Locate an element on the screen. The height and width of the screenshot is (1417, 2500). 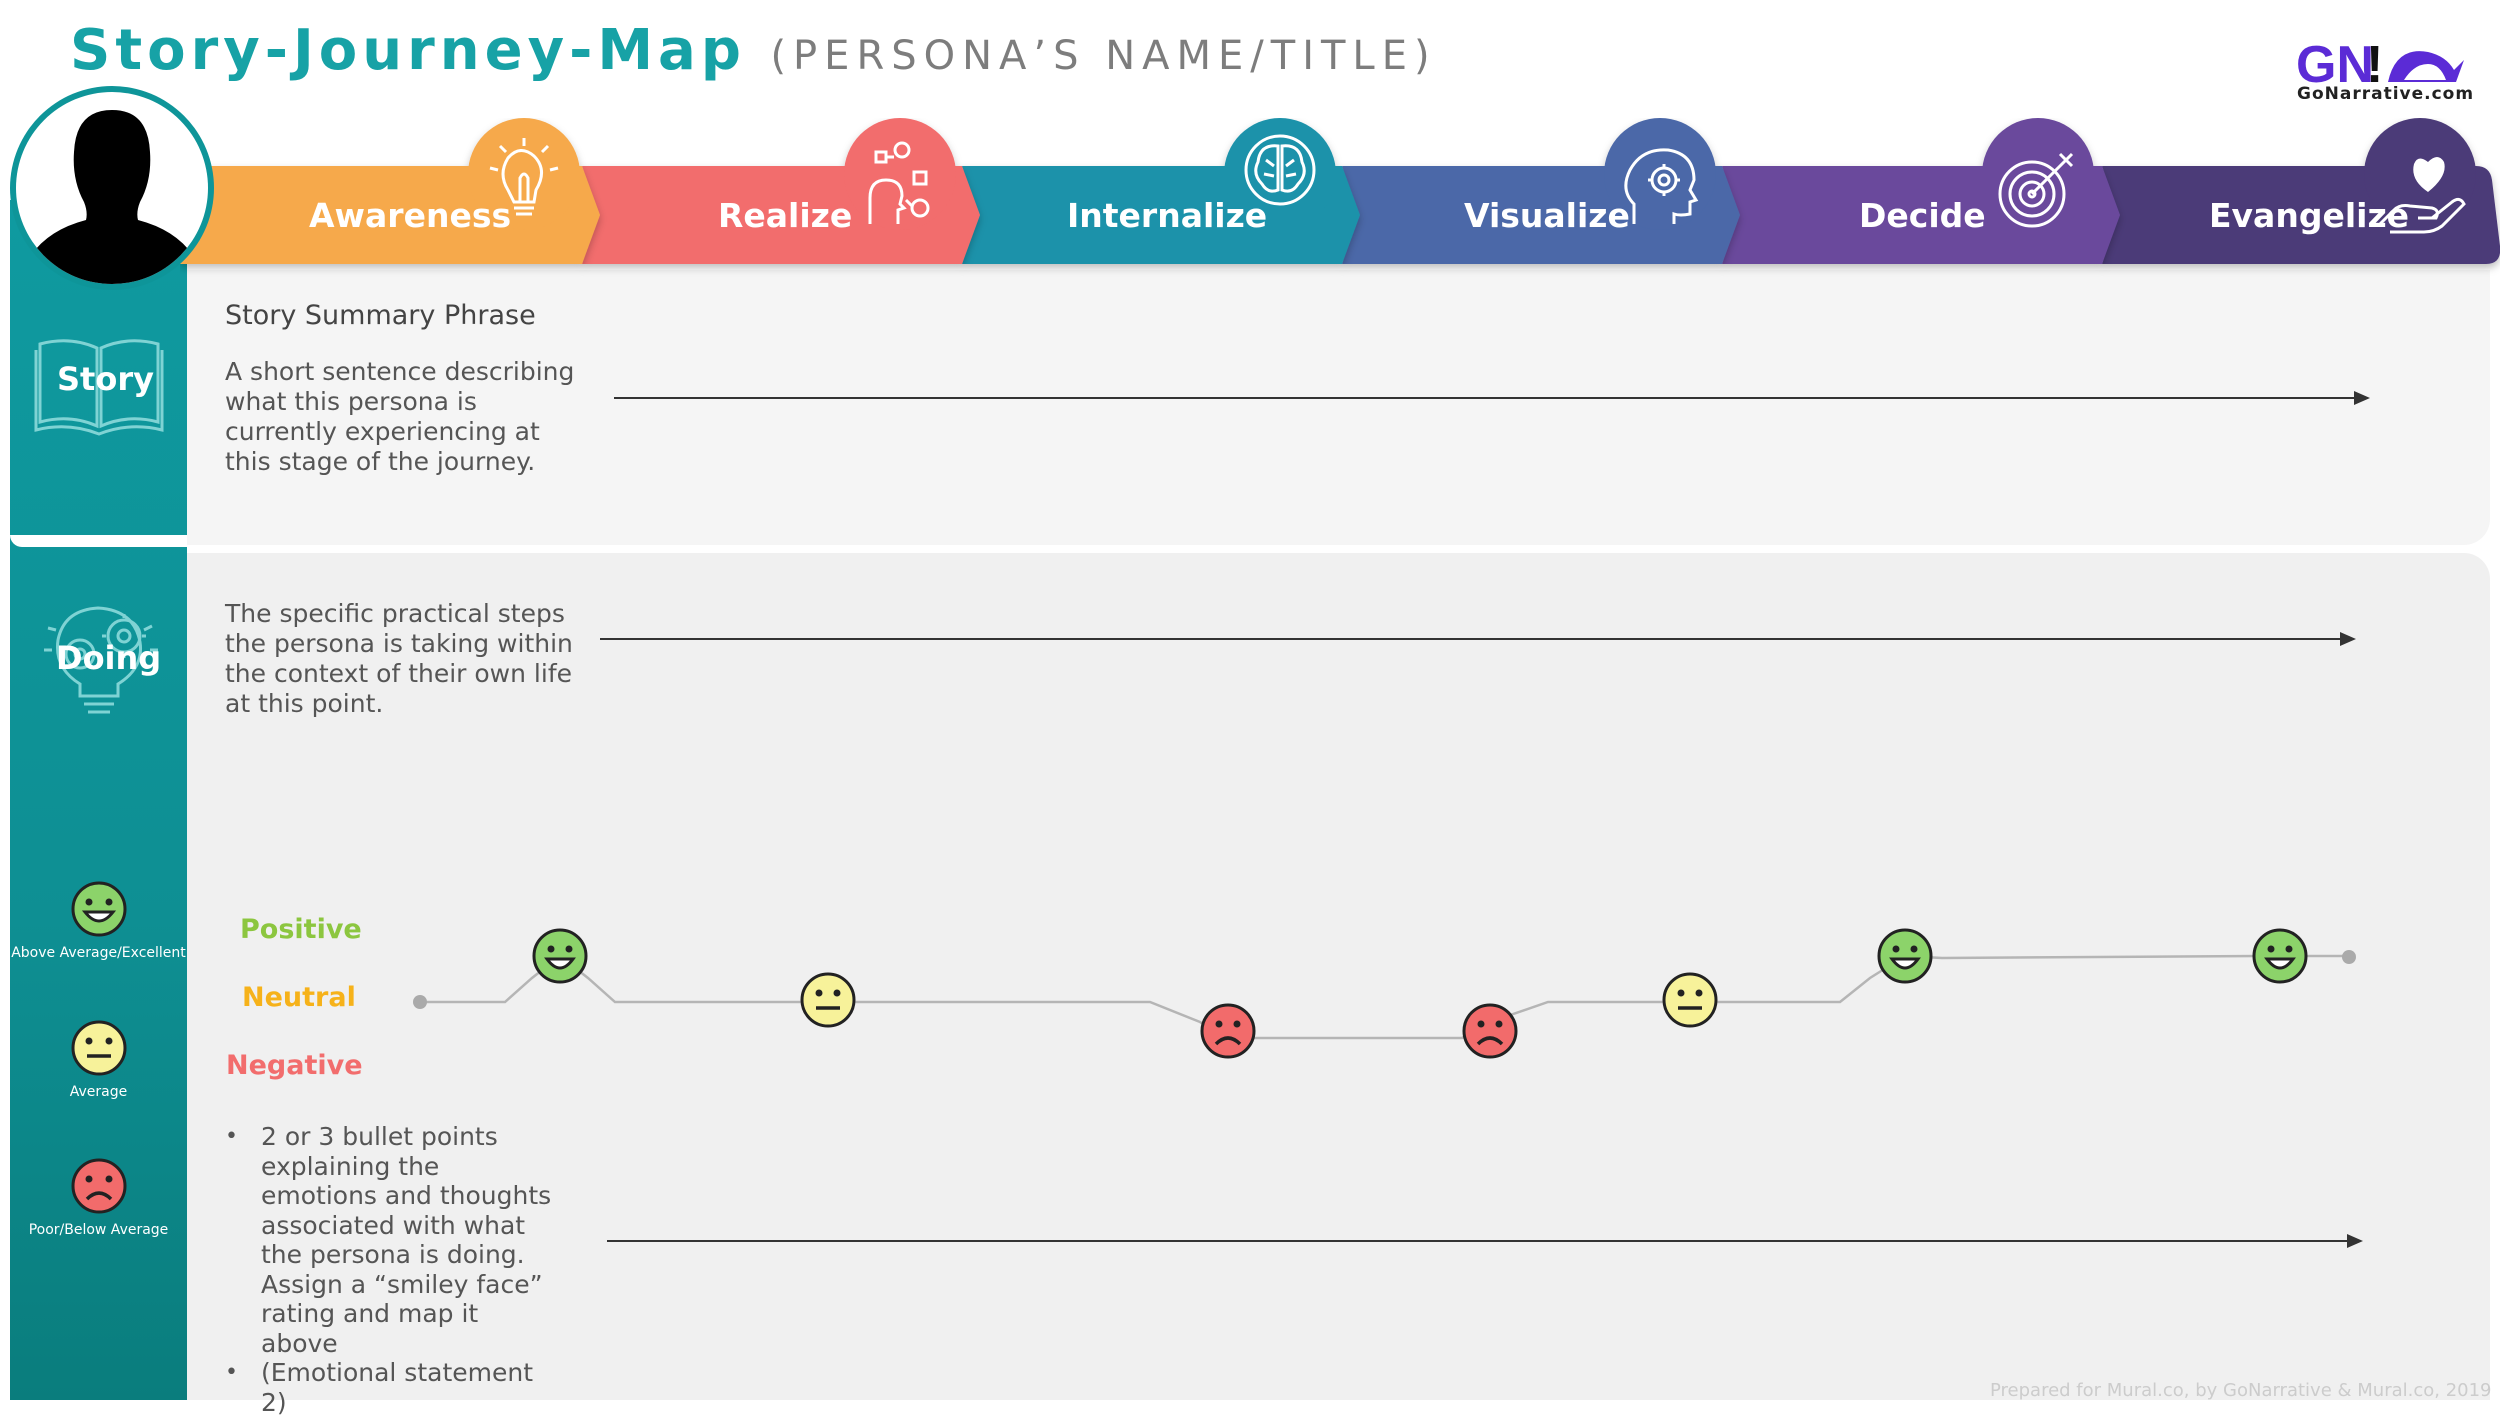
curve-start-dot is located at coordinates (420, 1002).